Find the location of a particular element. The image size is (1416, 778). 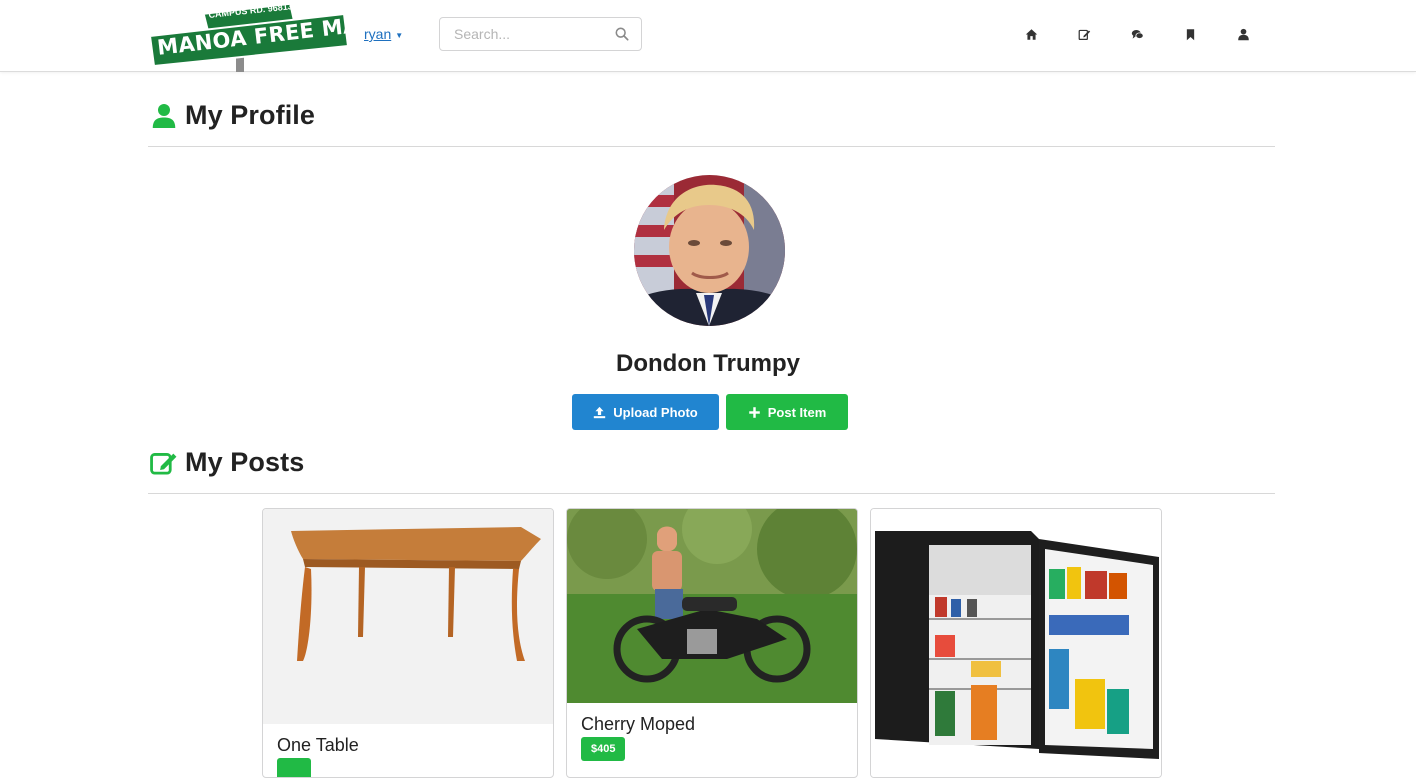

section-title: My Posts is located at coordinates (245, 462).